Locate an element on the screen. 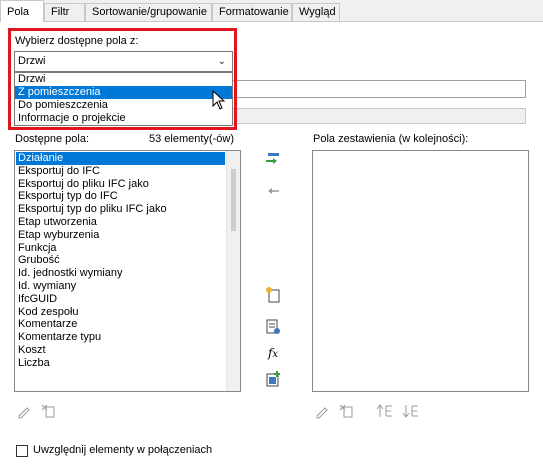  tab-sorting-grouping: Sortowanie/grupowanie is located at coordinates (148, 12).